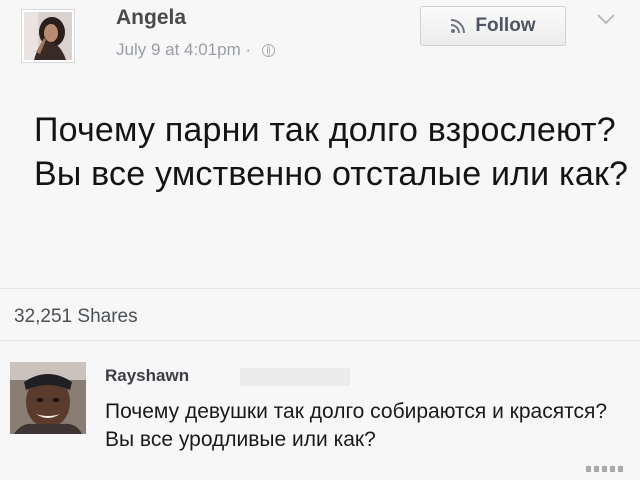 This screenshot has width=640, height=480. I want to click on globe-icon, so click(268, 51).